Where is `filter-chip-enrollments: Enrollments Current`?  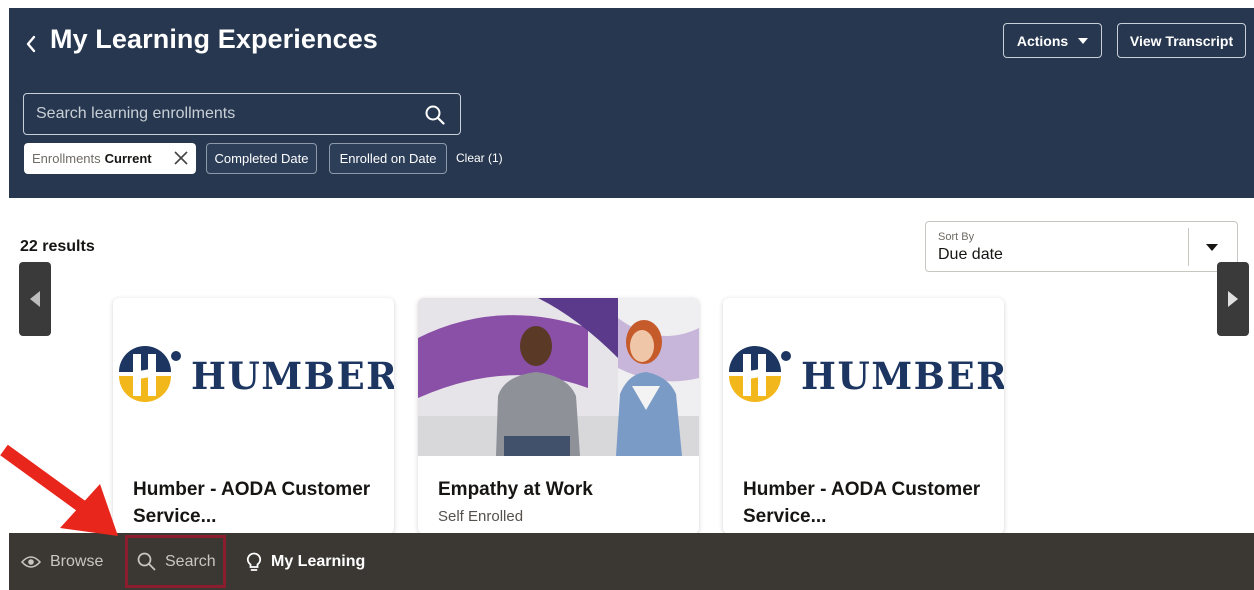
filter-chip-enrollments: Enrollments Current is located at coordinates (110, 158).